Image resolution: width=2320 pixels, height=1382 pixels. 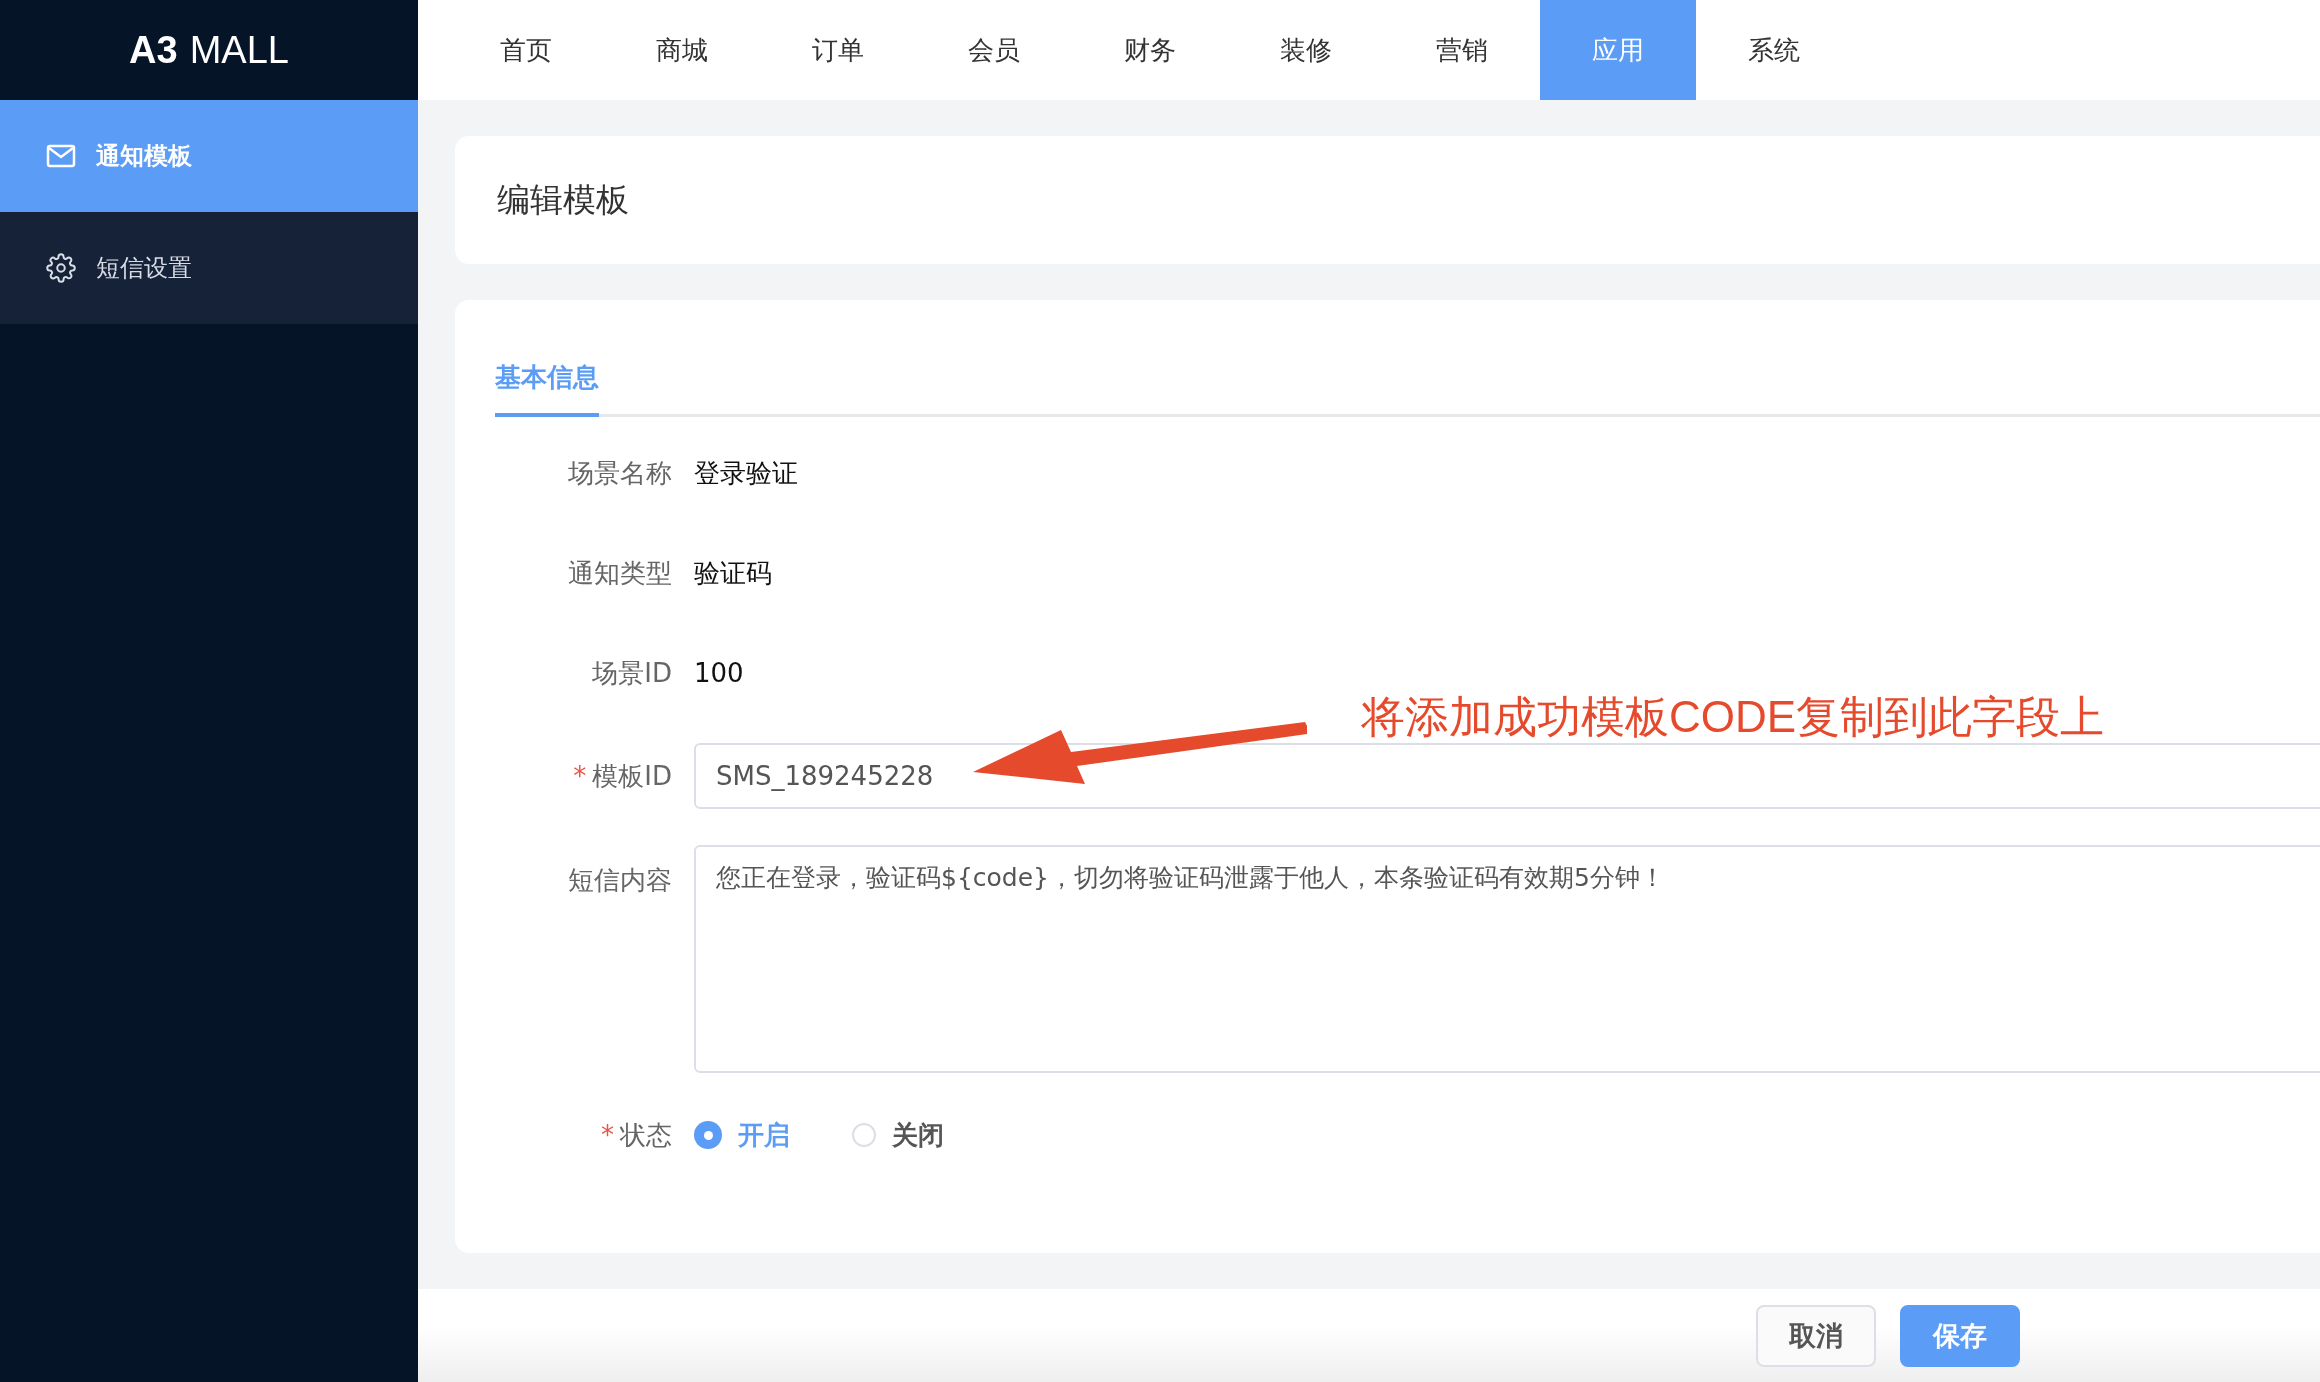 I want to click on logo: A3 MALL, so click(x=209, y=50).